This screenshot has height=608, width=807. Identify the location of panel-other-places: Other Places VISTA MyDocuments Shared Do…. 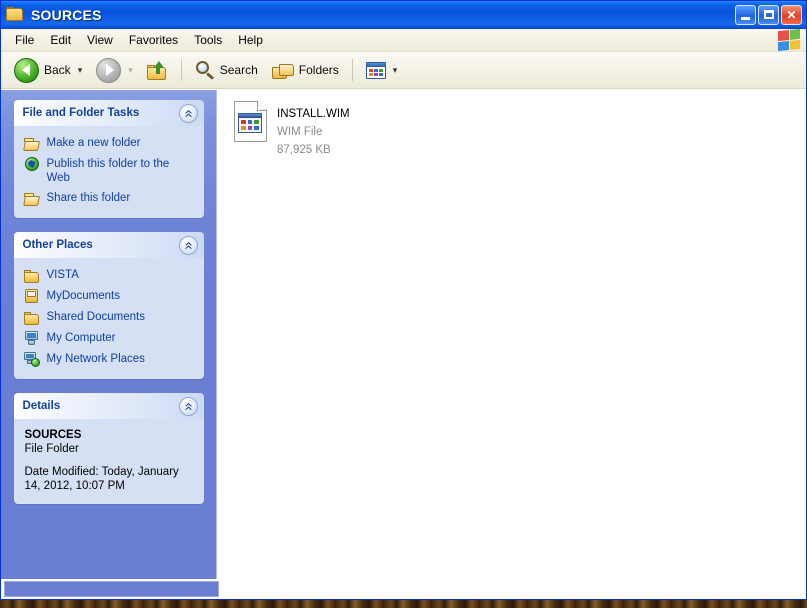
(108, 305).